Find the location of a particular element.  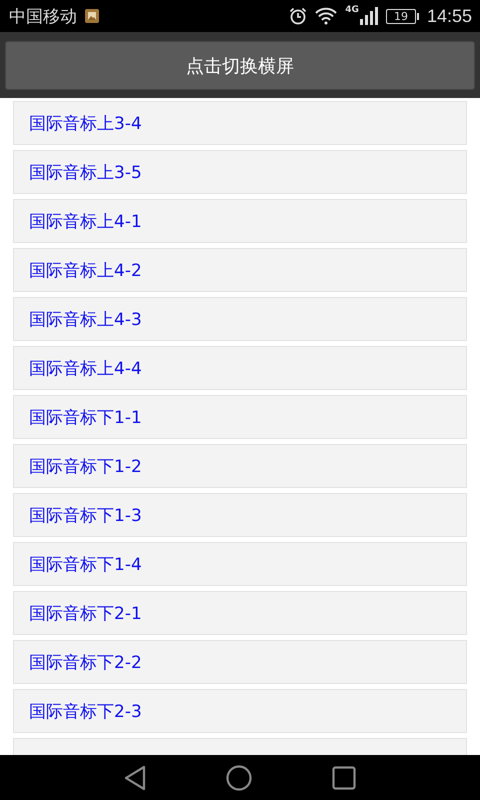

list-item: 国际音标下2-2 is located at coordinates (240, 662).